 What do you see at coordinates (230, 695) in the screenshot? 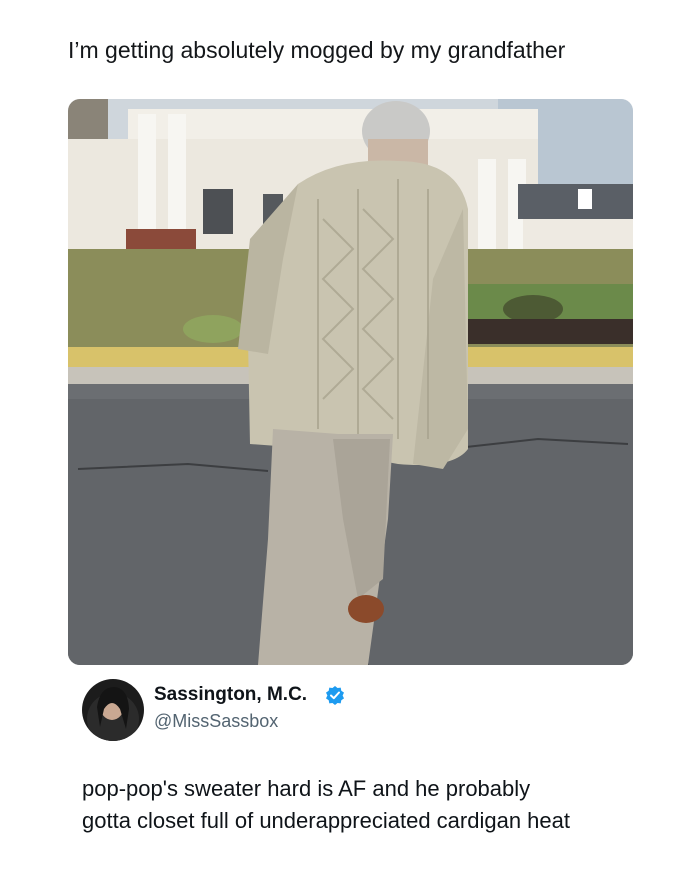
I see `author-display-name: Sassington, M.C.` at bounding box center [230, 695].